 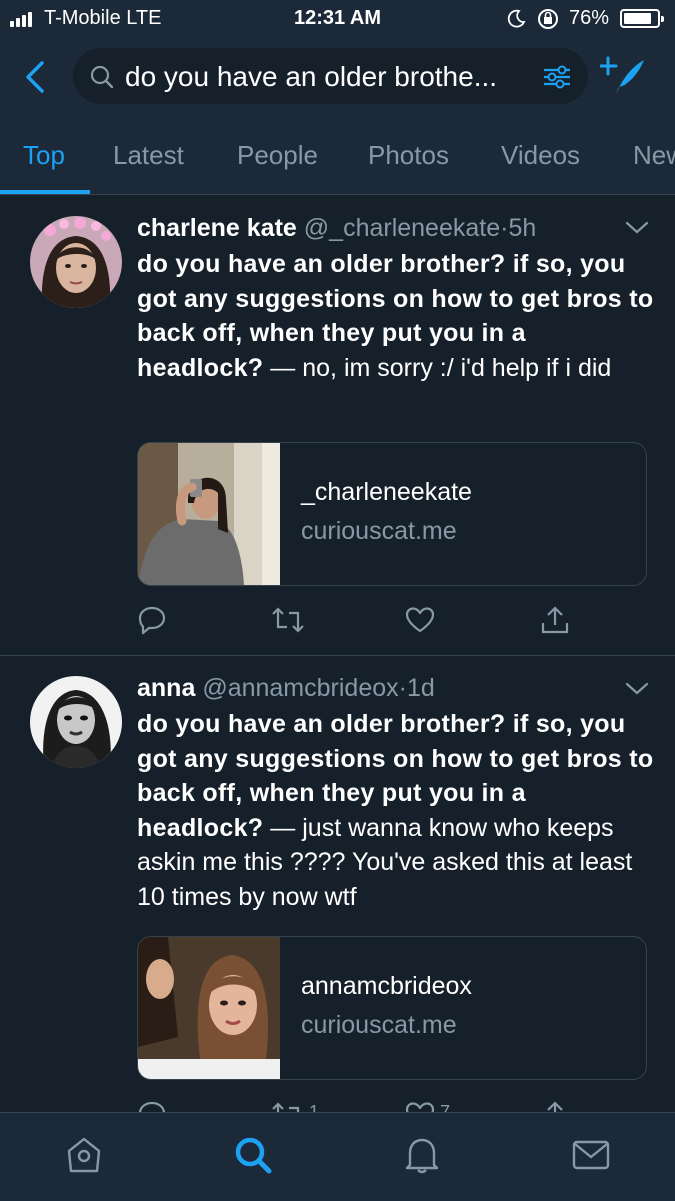 What do you see at coordinates (555, 622) in the screenshot?
I see `share-icon` at bounding box center [555, 622].